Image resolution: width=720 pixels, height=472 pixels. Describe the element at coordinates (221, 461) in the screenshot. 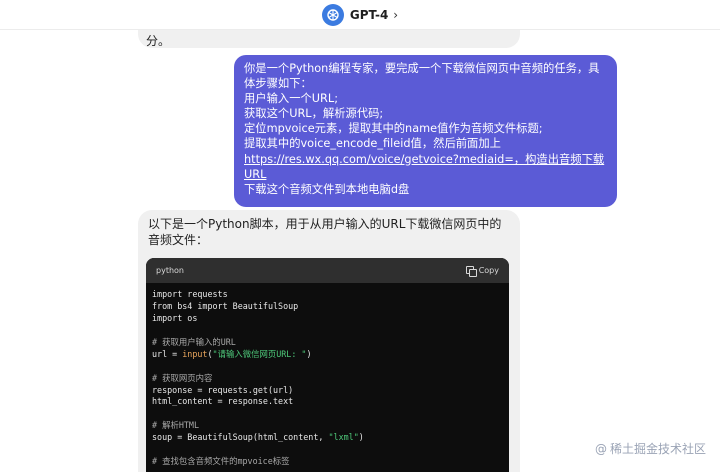

I see `code-comment: # 查找包含音频文件的mpvoice标签` at that location.